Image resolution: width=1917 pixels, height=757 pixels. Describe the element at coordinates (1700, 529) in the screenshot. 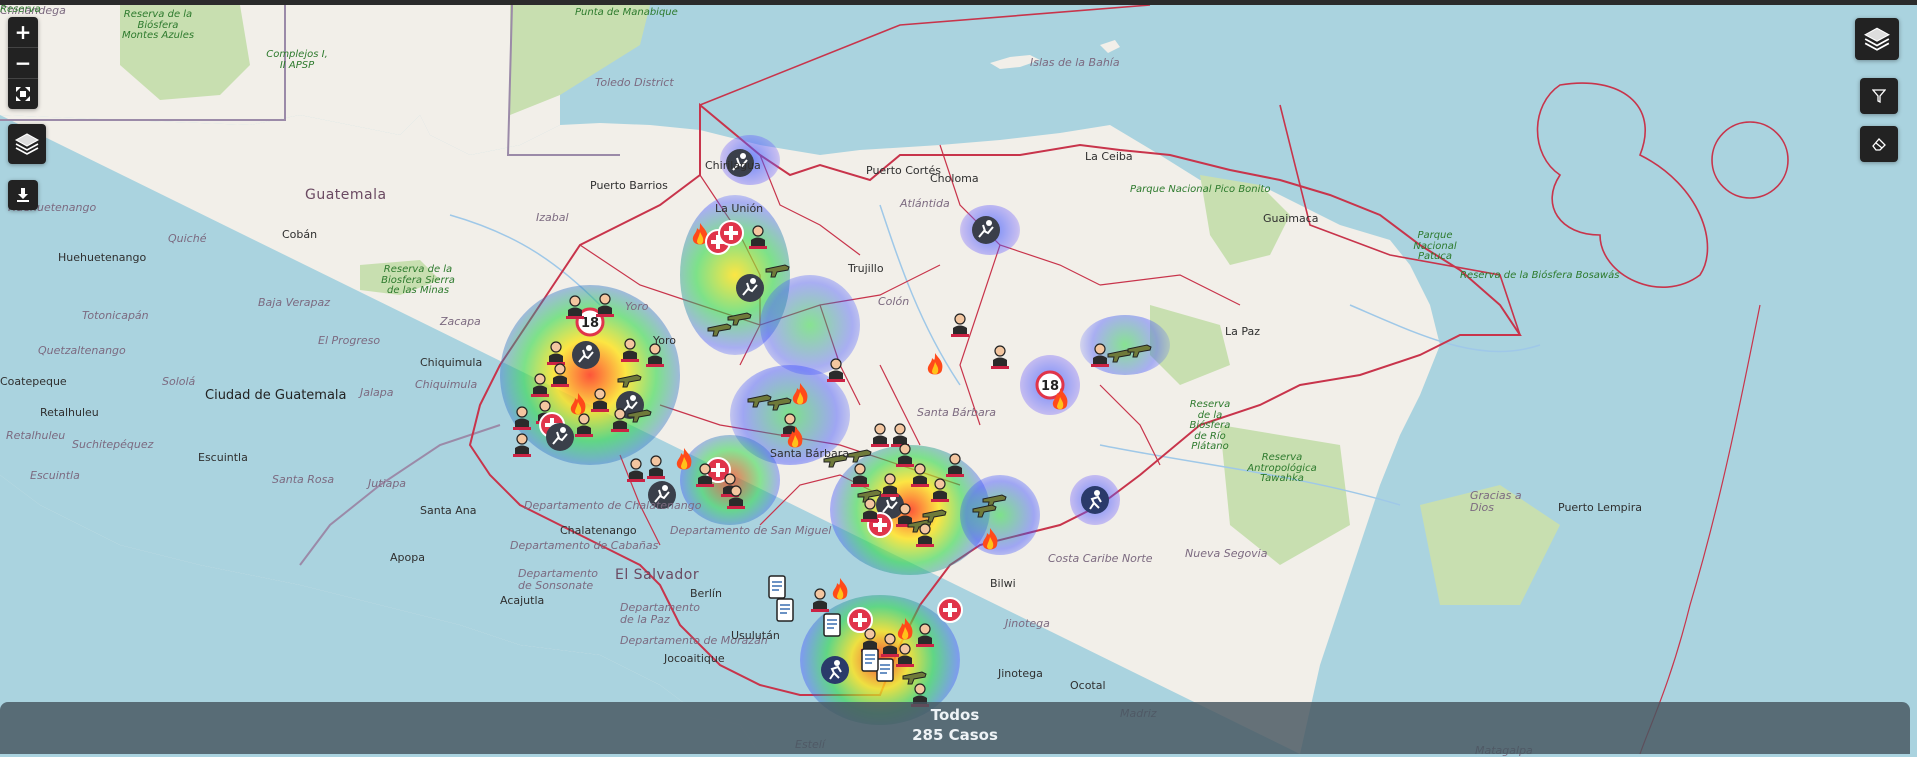

I see `border-nicaragua-coast` at that location.